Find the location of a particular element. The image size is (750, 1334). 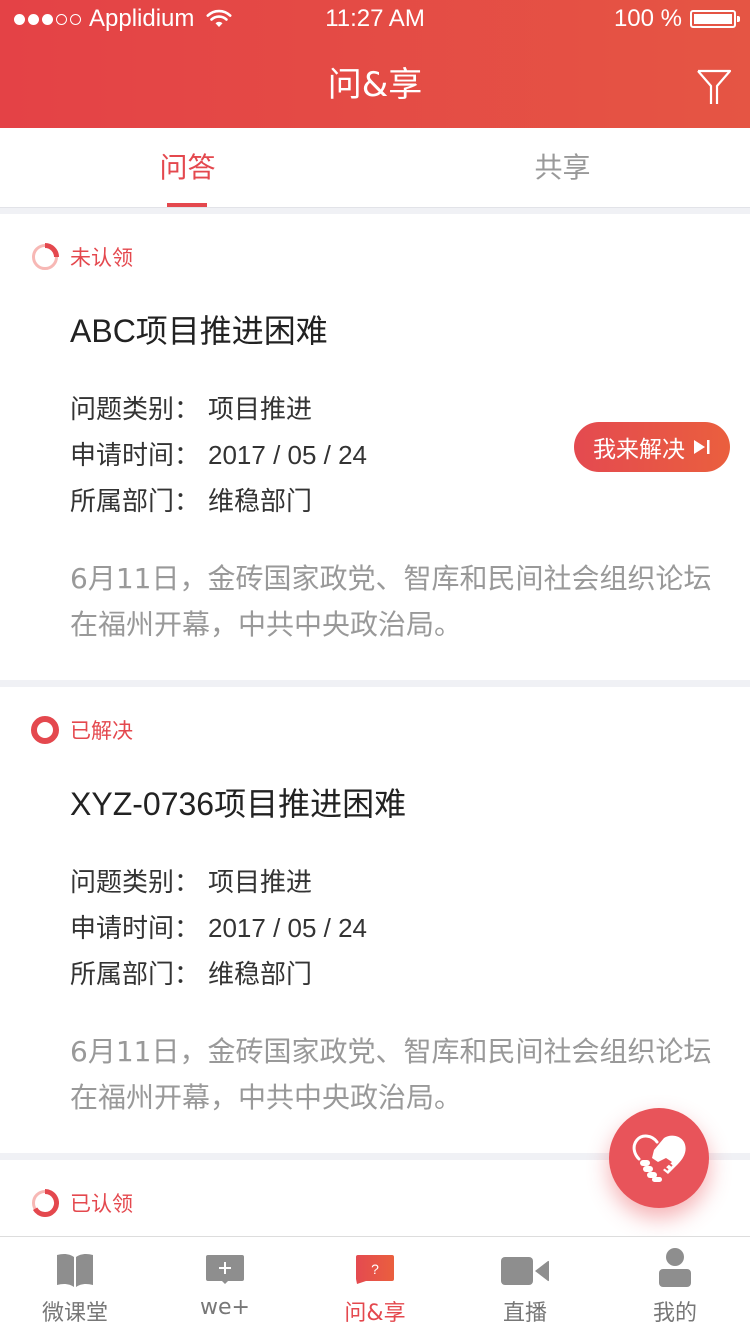

ring-mostly-icon is located at coordinates (46, 1202).